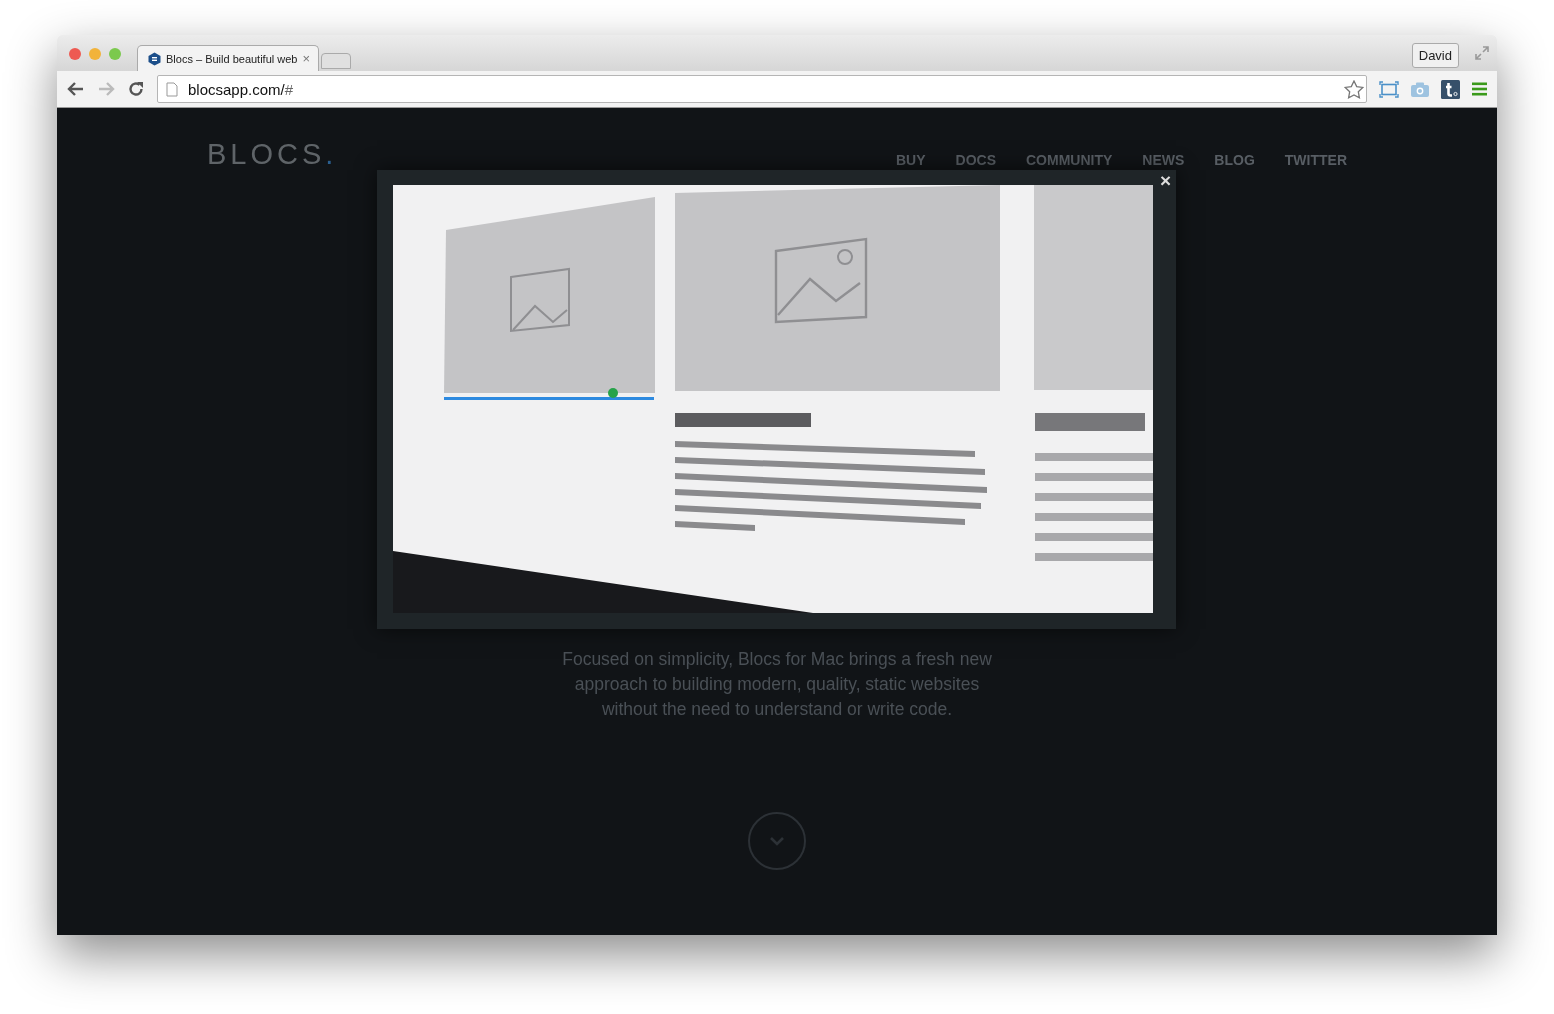  What do you see at coordinates (241, 89) in the screenshot?
I see `url-text: blocsapp.com/#` at bounding box center [241, 89].